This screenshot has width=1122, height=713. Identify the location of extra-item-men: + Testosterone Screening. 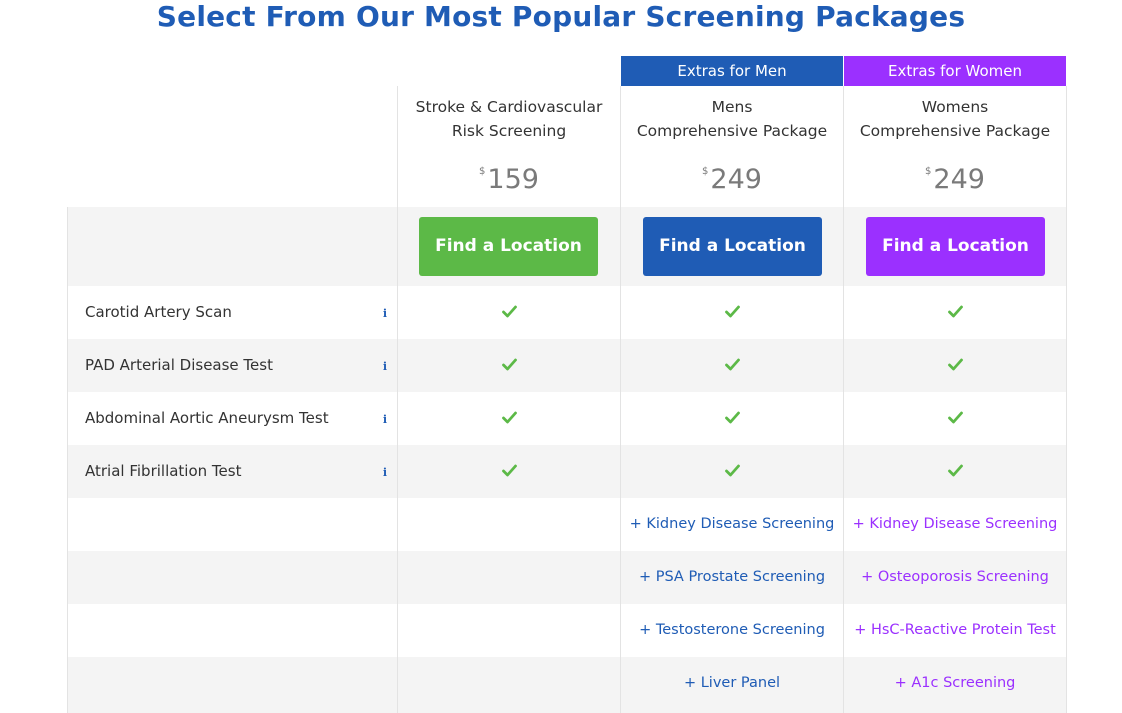
(732, 630).